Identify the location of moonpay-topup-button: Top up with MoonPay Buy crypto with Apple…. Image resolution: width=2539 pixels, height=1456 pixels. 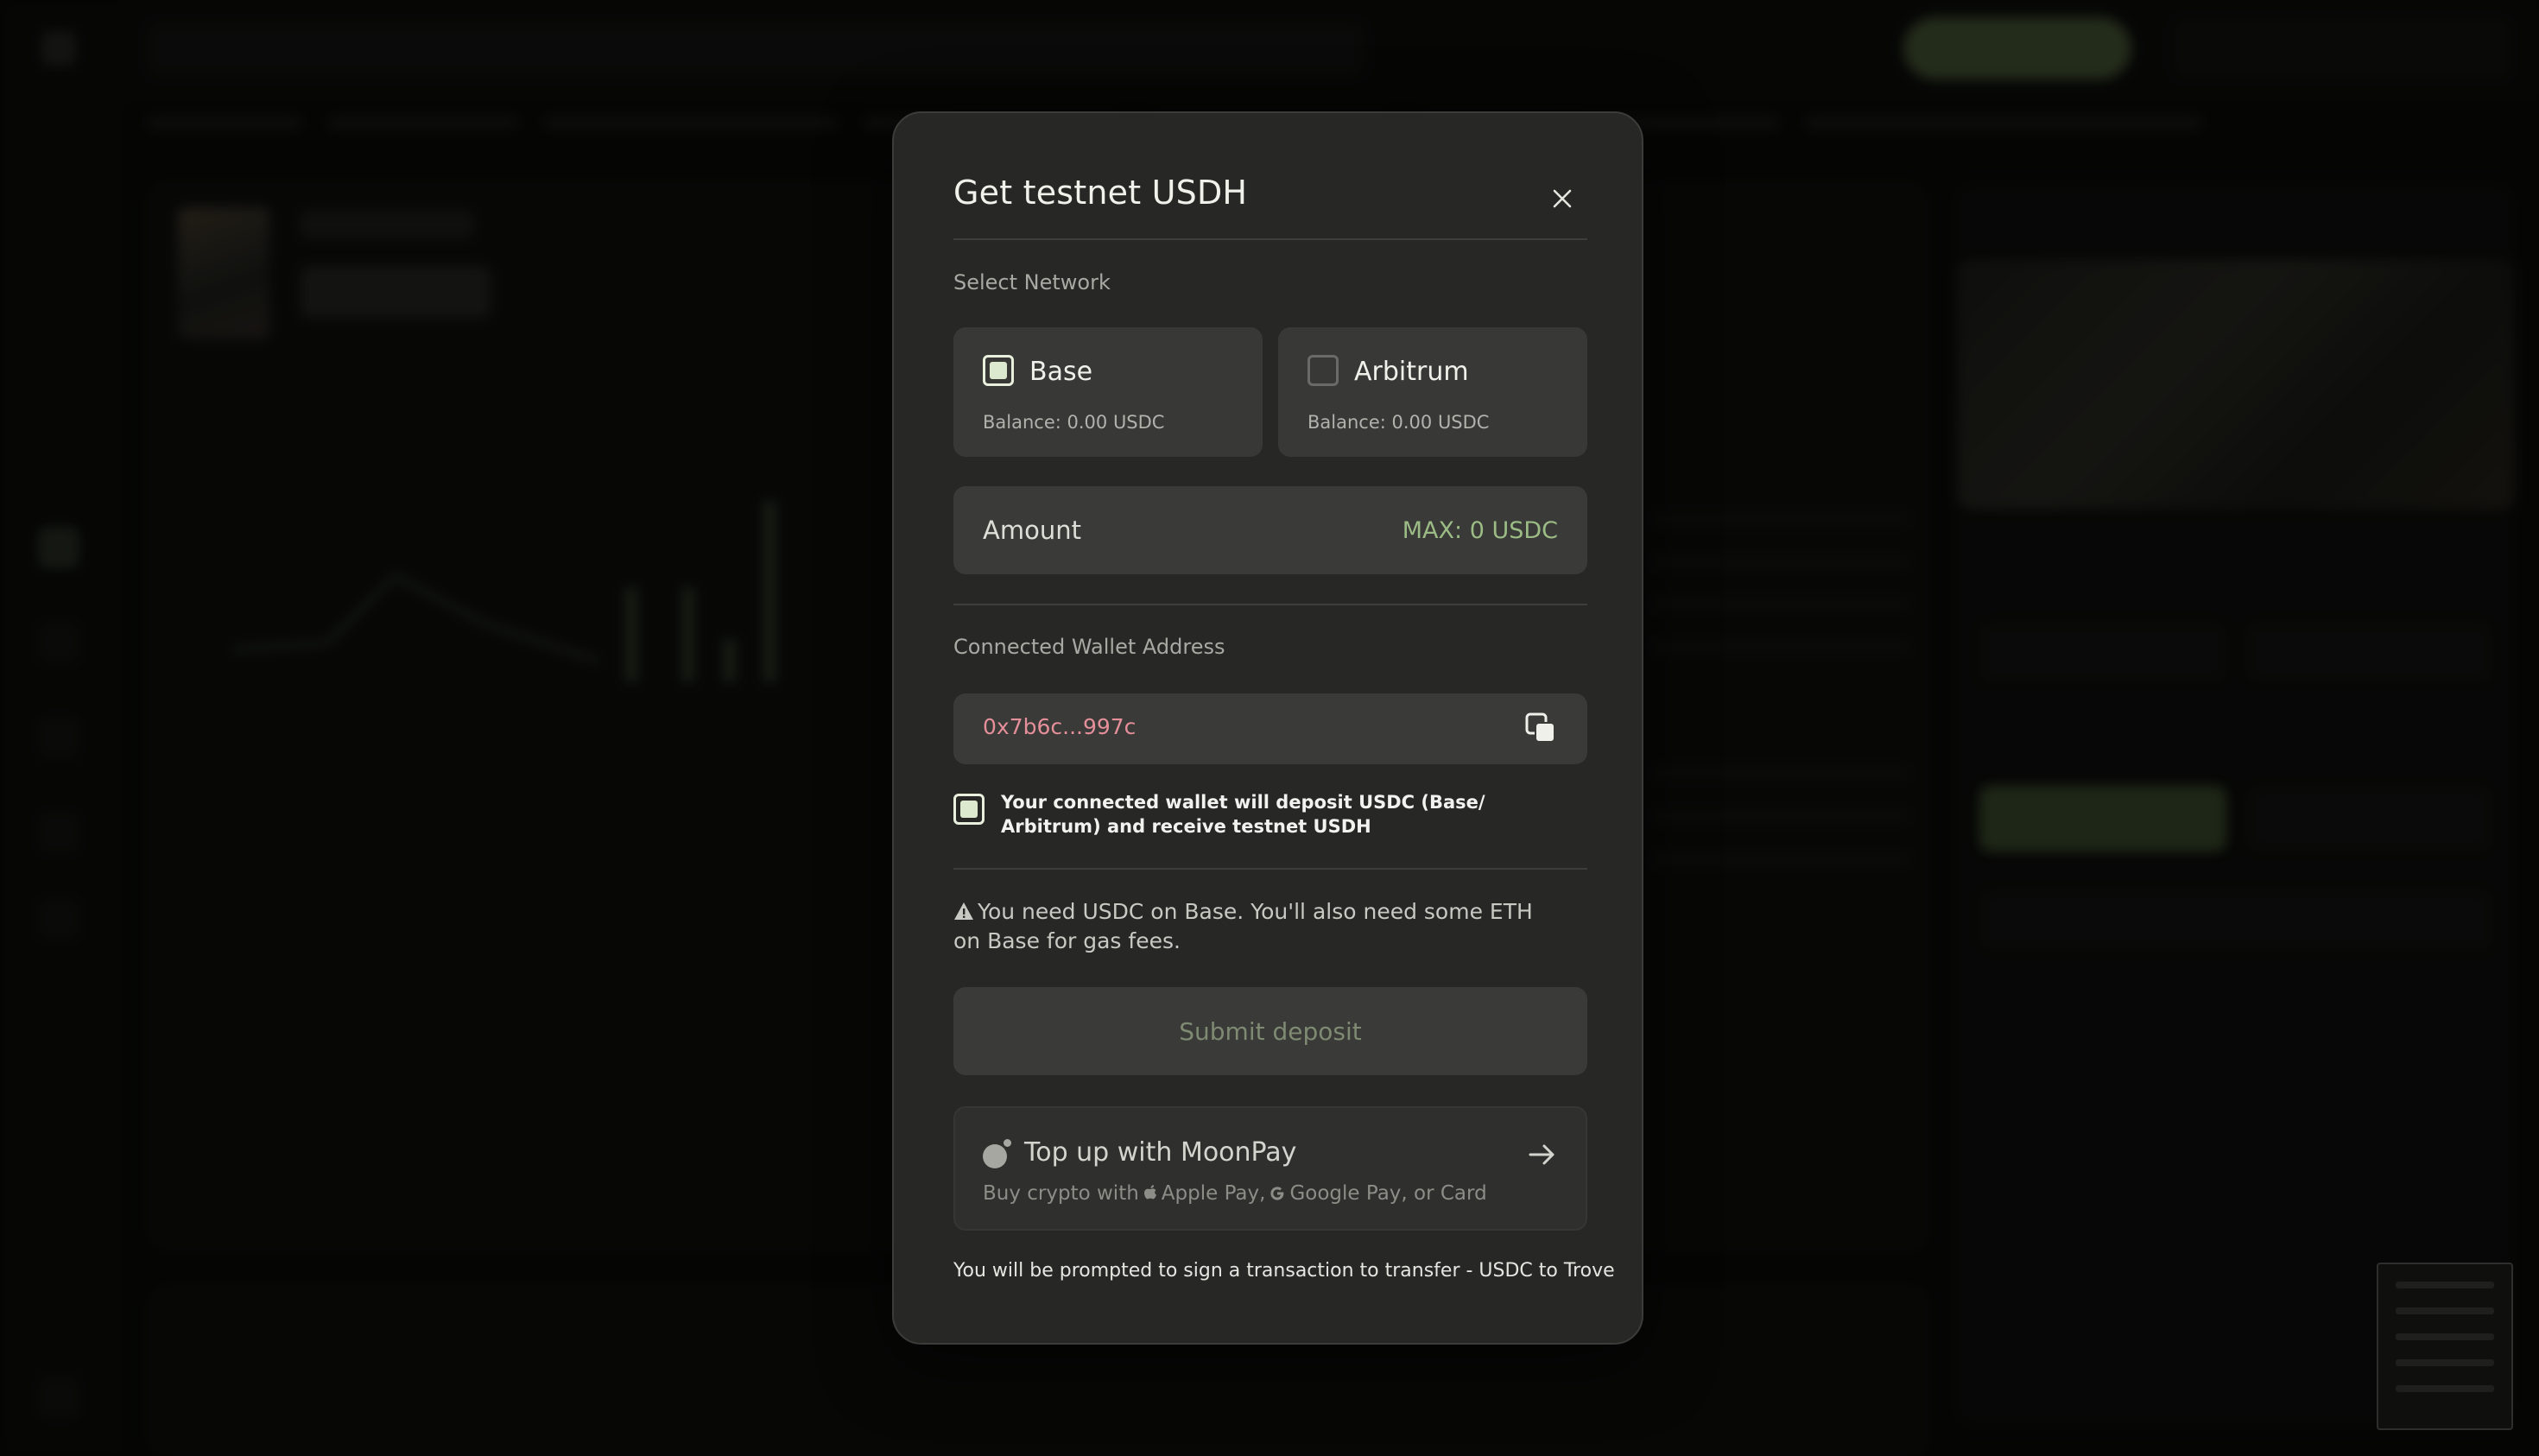
(1270, 1168).